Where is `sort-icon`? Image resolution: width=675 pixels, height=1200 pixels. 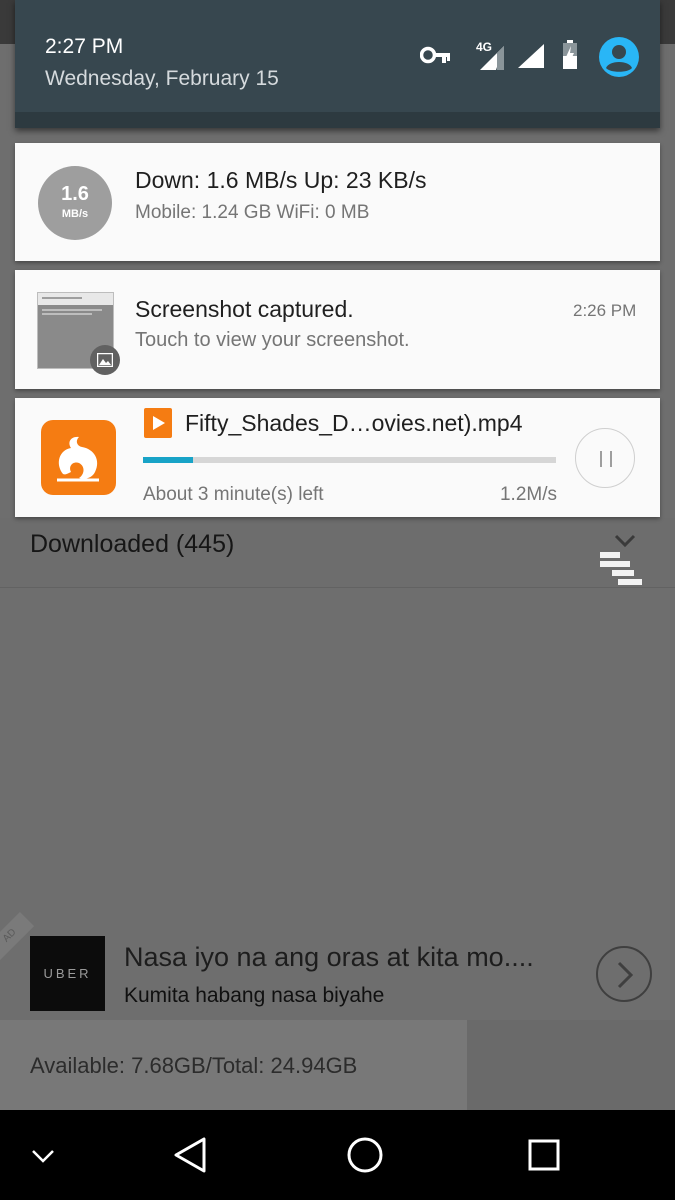
sort-icon is located at coordinates (621, 568).